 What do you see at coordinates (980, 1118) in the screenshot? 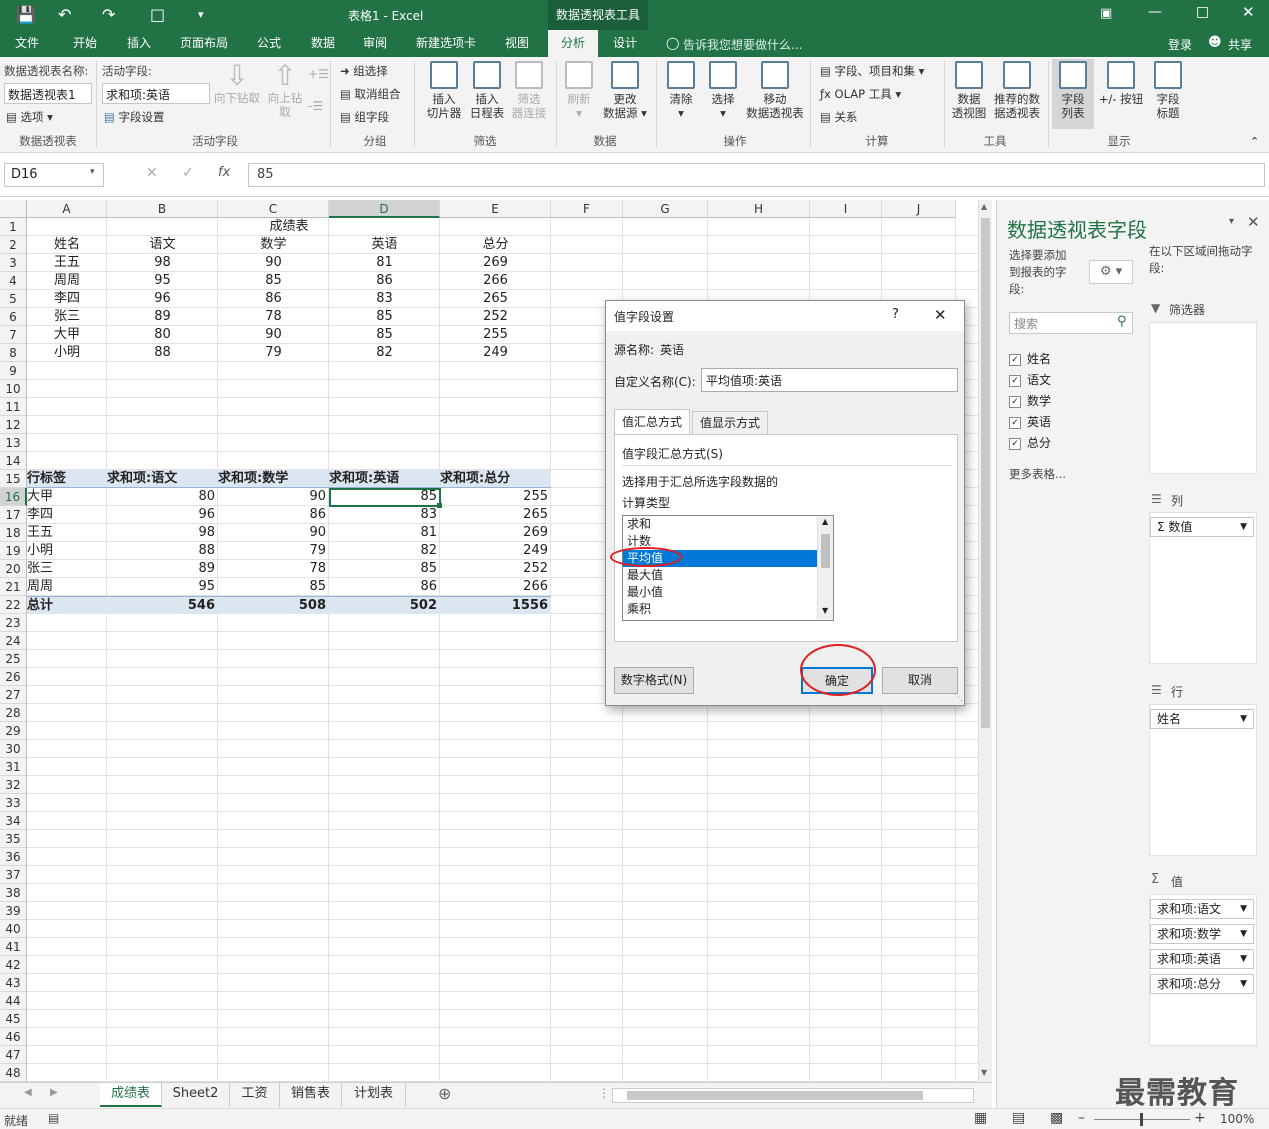
I see `normal-view-icon: ▦` at bounding box center [980, 1118].